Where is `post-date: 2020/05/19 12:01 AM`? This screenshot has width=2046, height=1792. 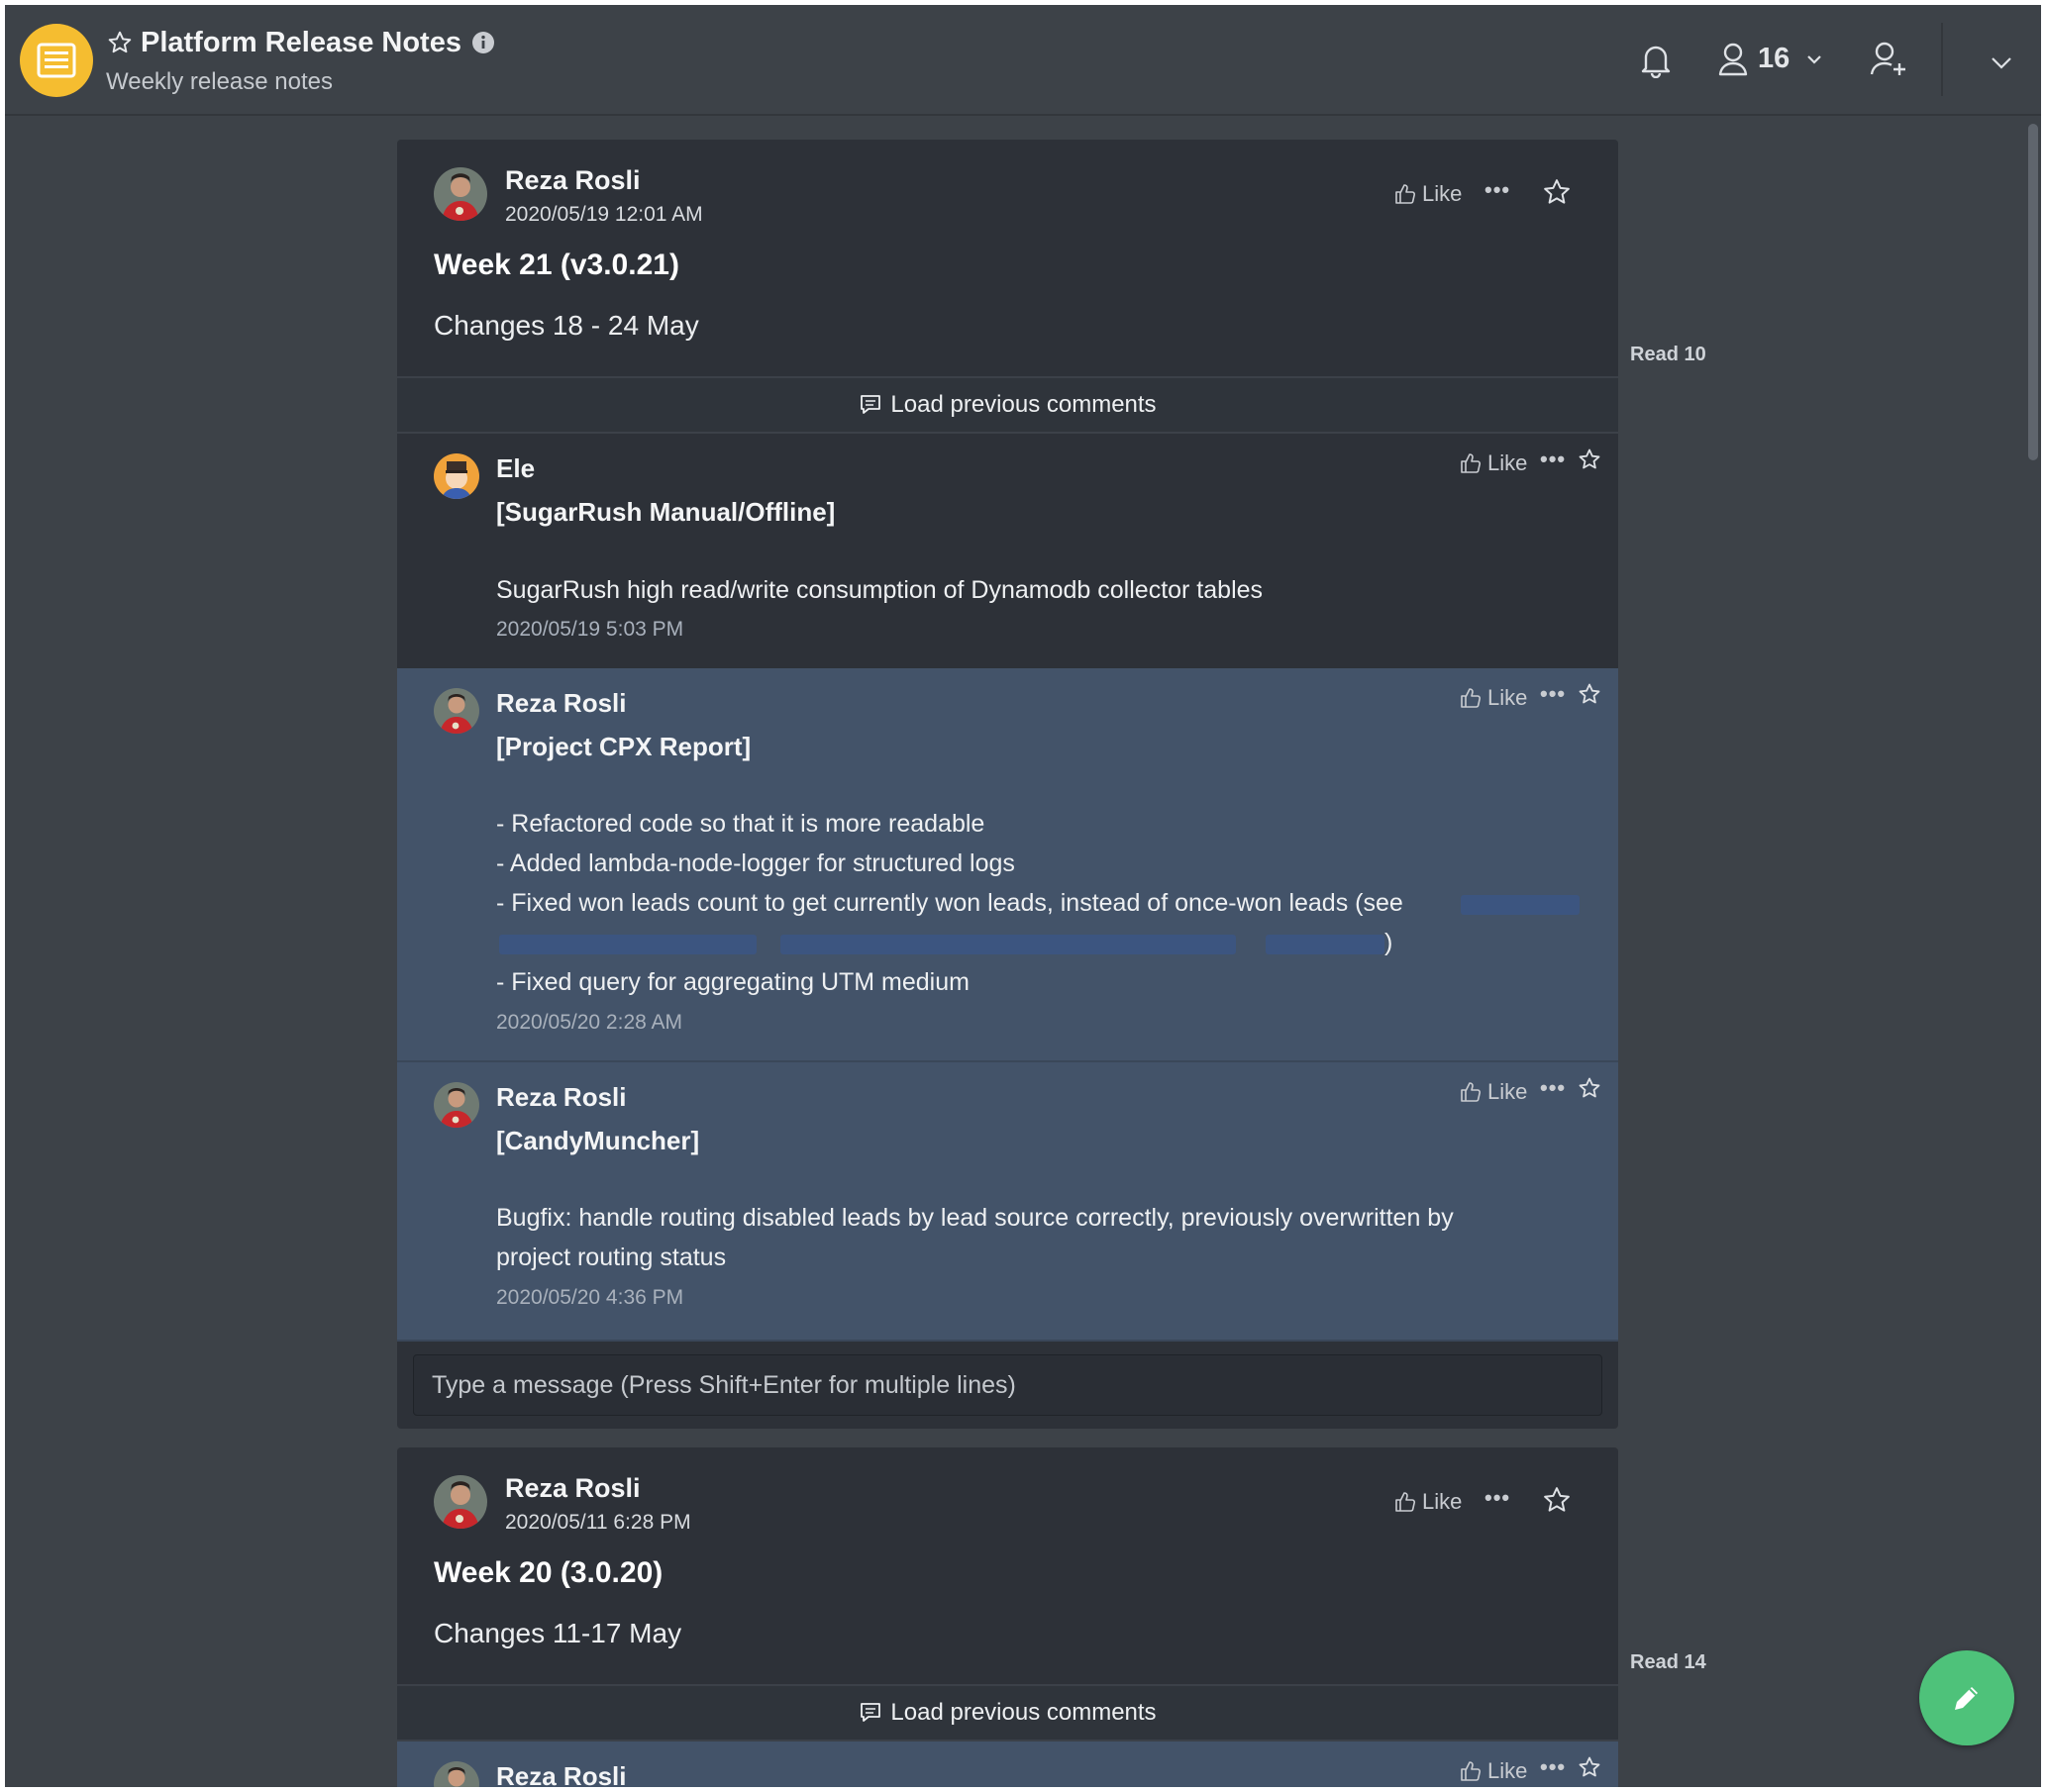 post-date: 2020/05/19 12:01 AM is located at coordinates (604, 214).